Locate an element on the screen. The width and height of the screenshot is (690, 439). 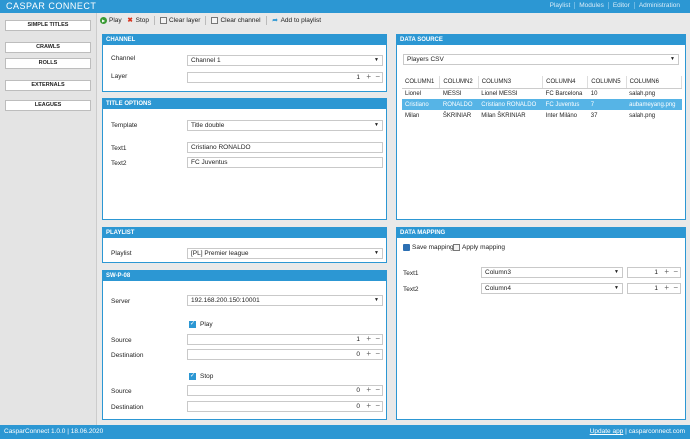
play-source-stepper: 1 + − is located at coordinates (285, 339).